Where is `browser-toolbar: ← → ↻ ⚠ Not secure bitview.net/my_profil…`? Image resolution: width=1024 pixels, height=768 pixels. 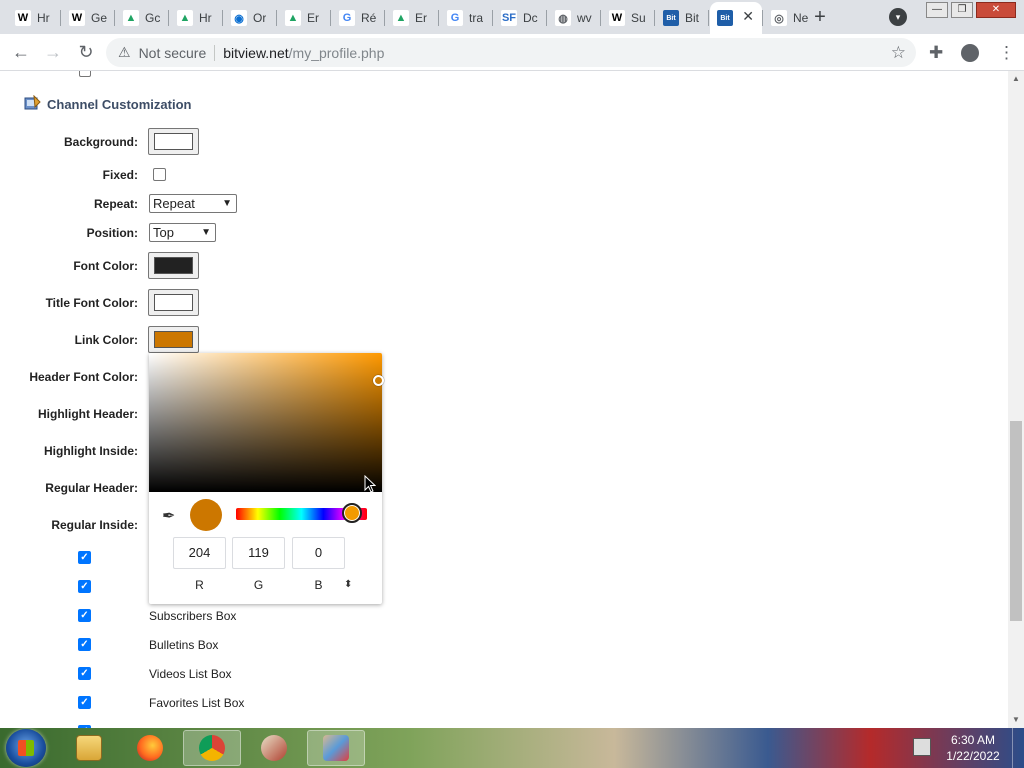
browser-toolbar: ← → ↻ ⚠ Not secure bitview.net/my_profil… is located at coordinates (512, 52).